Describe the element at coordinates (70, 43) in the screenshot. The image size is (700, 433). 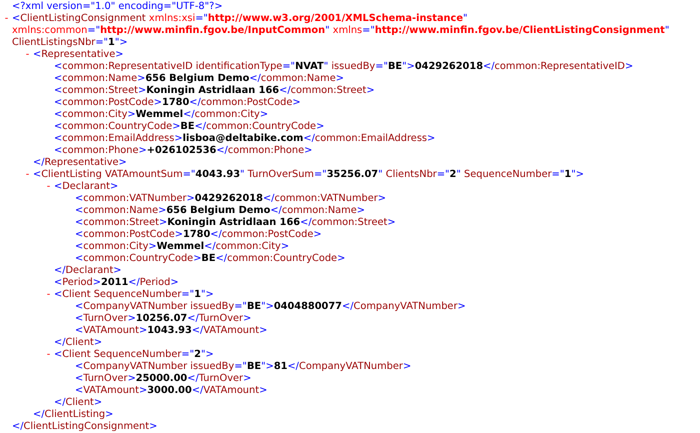
I see `xml-line: ClientListingsNbr="1">` at that location.